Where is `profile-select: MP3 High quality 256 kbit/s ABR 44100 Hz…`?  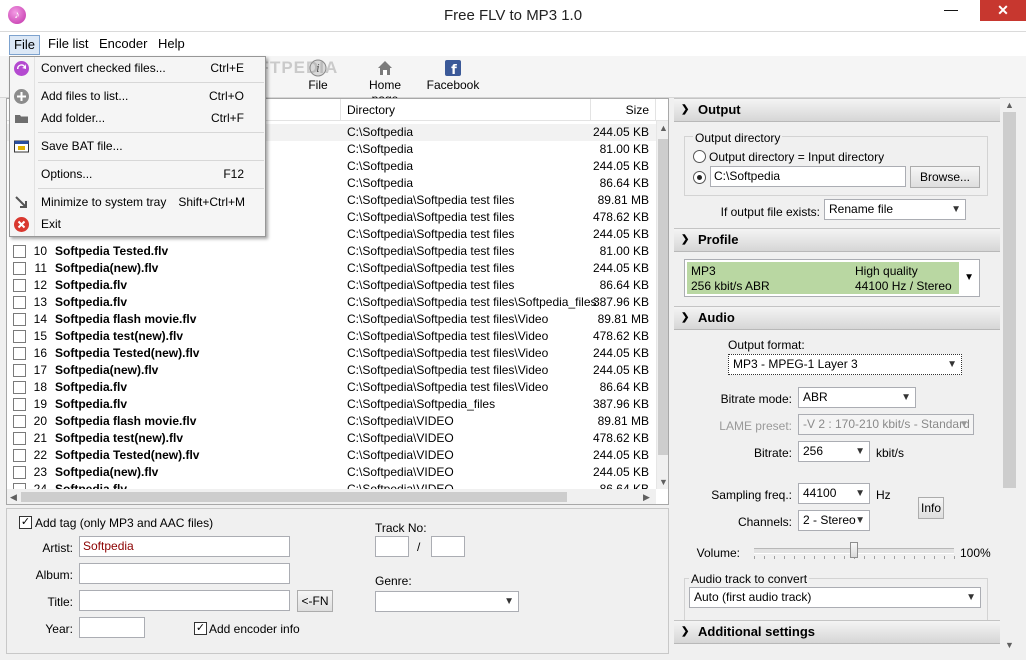
profile-select: MP3 High quality 256 kbit/s ABR 44100 Hz… is located at coordinates (832, 278).